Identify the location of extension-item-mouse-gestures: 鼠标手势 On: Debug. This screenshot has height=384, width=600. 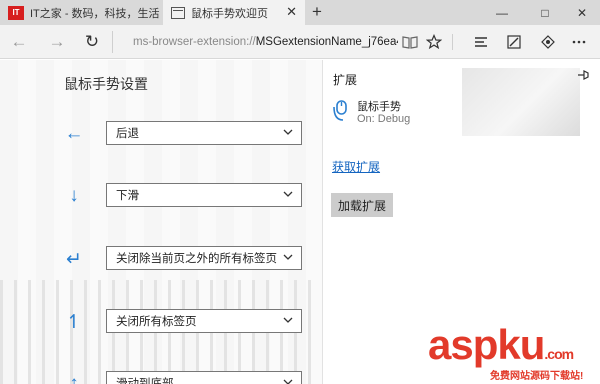
(394, 111).